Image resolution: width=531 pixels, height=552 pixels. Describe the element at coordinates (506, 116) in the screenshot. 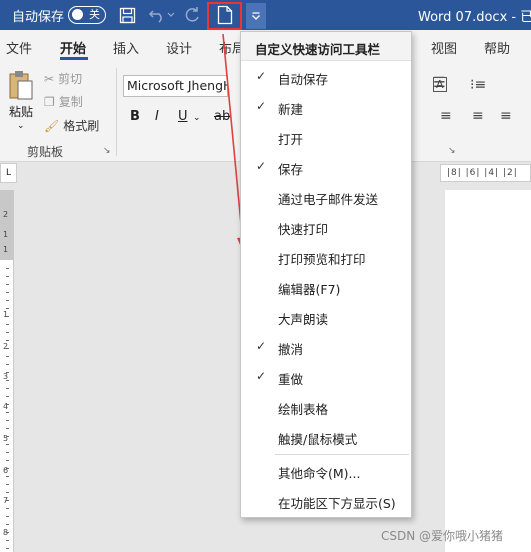

I see `align-right-icon: ≡` at that location.